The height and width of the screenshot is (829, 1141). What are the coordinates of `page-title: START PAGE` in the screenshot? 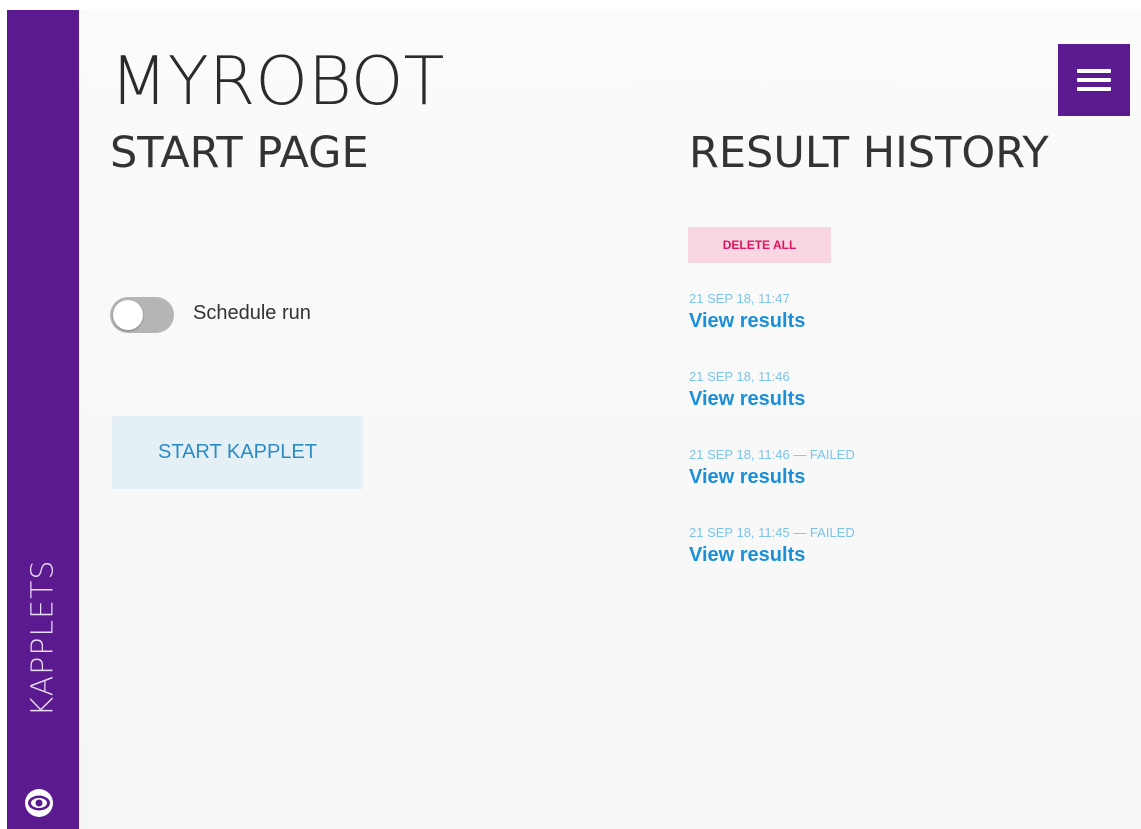 It's located at (239, 153).